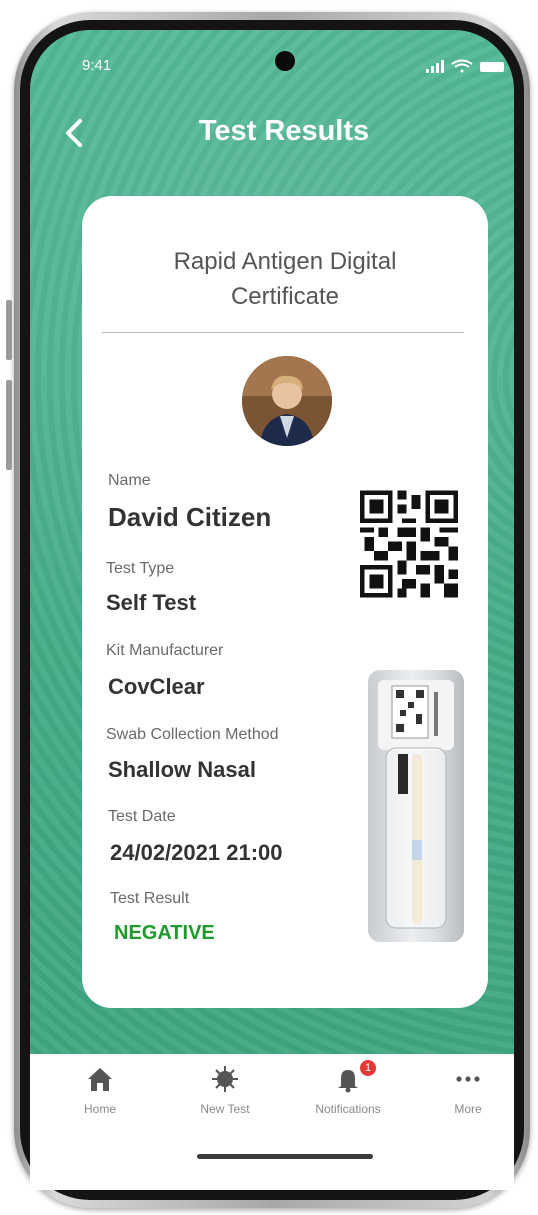 This screenshot has width=538, height=1215. Describe the element at coordinates (100, 1079) in the screenshot. I see `home-icon` at that location.